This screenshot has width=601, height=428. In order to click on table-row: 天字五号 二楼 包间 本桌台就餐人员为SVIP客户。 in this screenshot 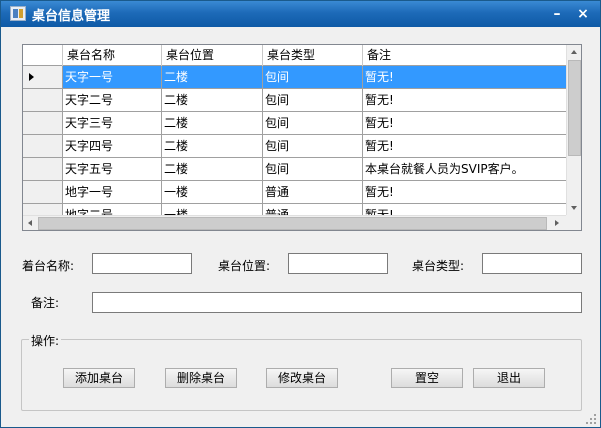, I will do `click(295, 169)`.